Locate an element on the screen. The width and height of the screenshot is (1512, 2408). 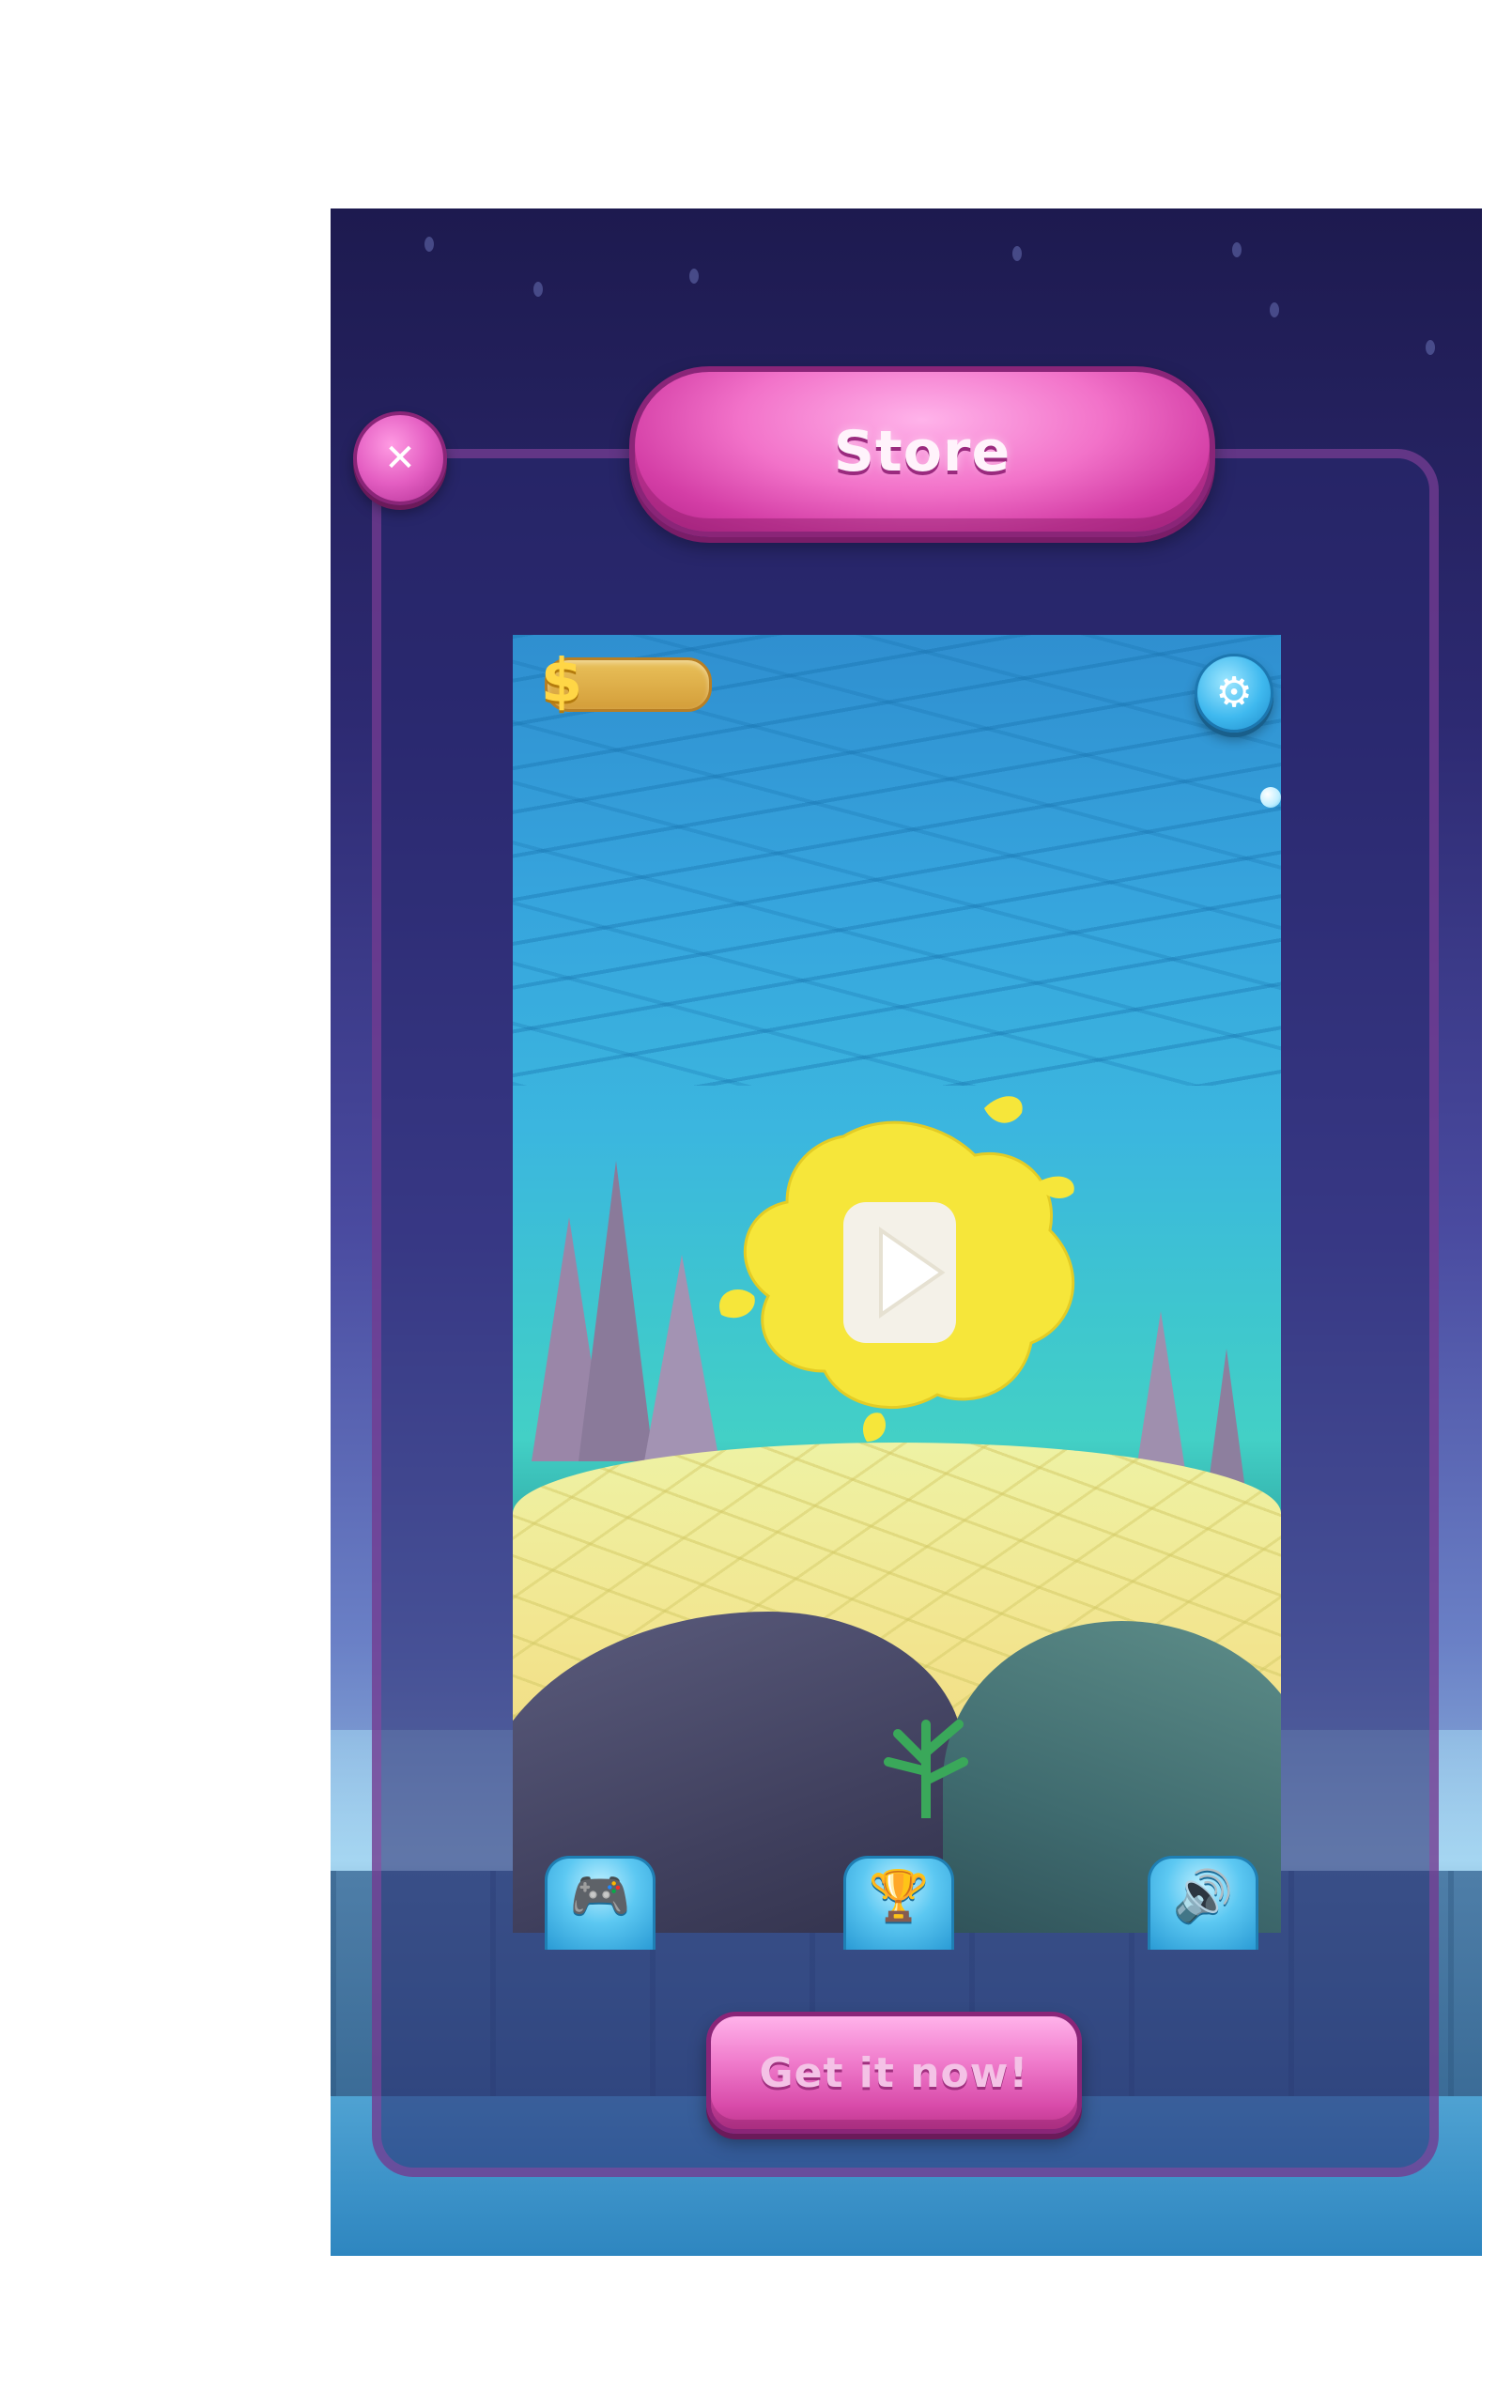
gamepad-icon: 🎮 is located at coordinates (600, 1896).